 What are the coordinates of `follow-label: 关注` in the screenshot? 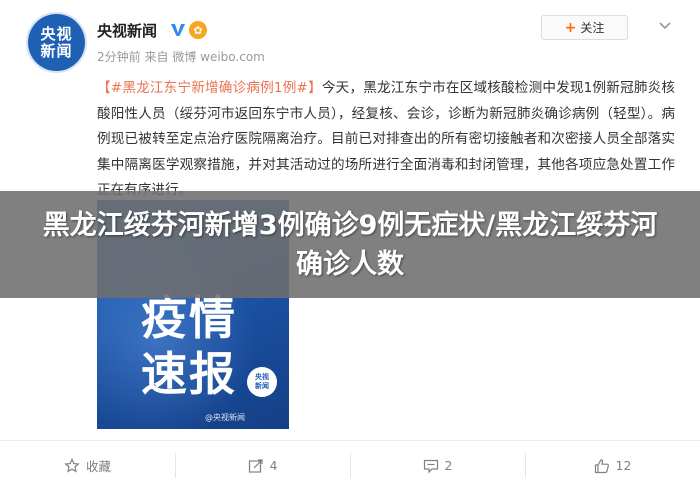 It's located at (592, 28).